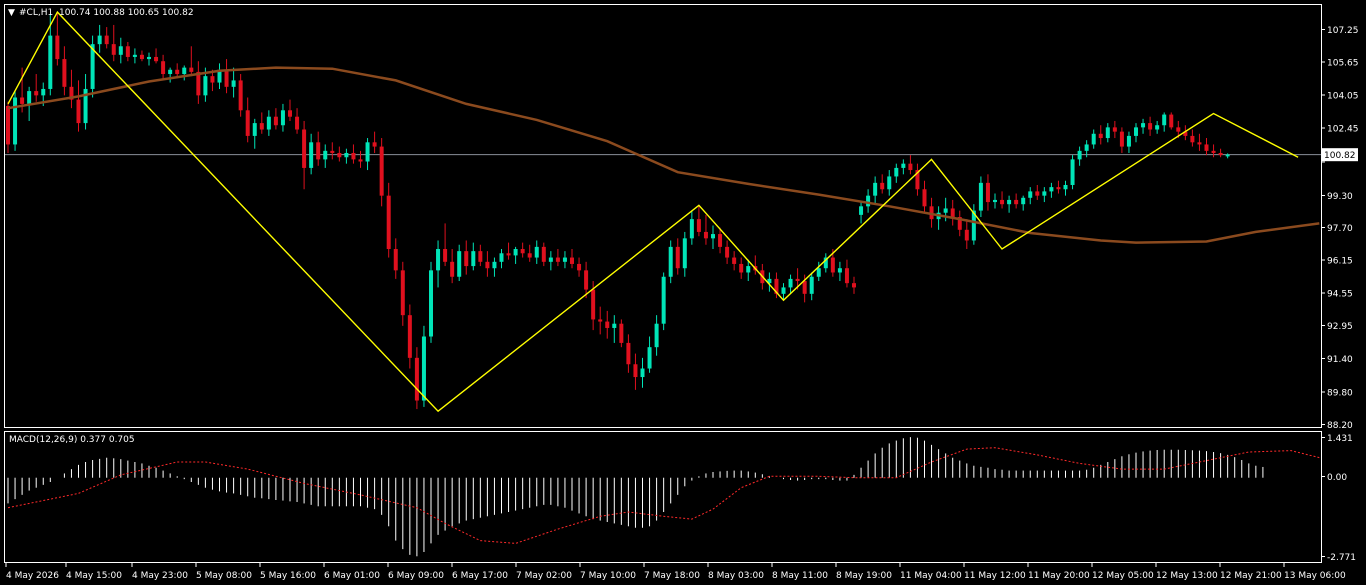 Image resolution: width=1366 pixels, height=585 pixels. I want to click on time-tick-label: 5 May 16:00, so click(288, 576).